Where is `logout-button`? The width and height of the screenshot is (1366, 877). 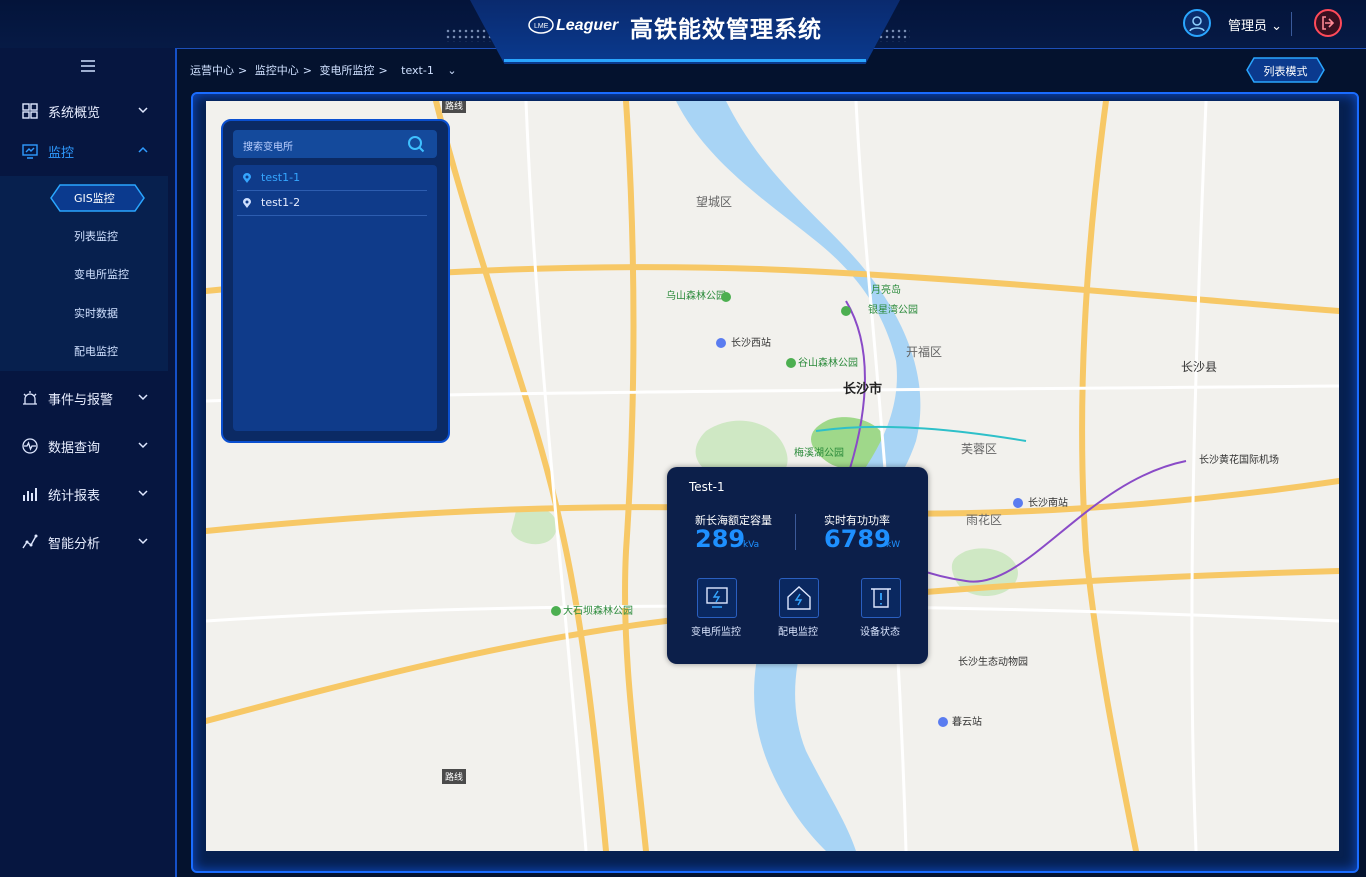
logout-button is located at coordinates (1328, 23).